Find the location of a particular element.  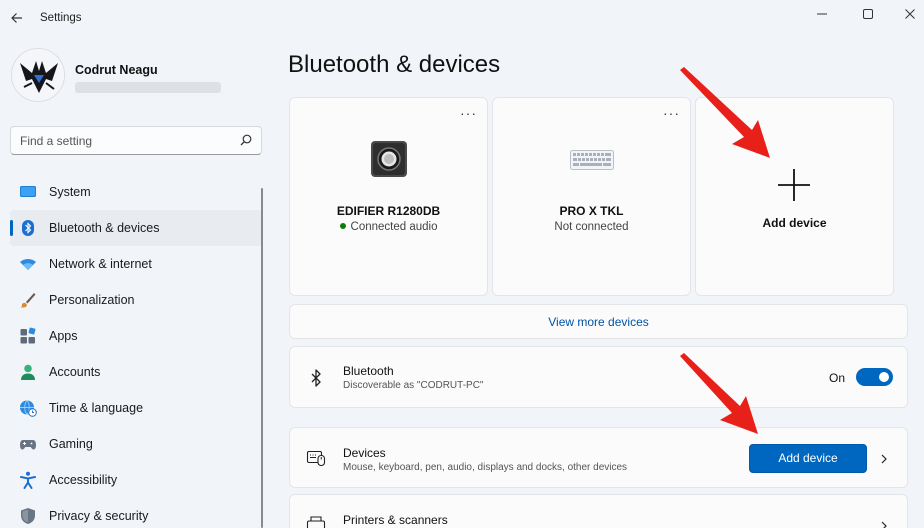

sidebar-item-apps: Apps is located at coordinates (136, 336).